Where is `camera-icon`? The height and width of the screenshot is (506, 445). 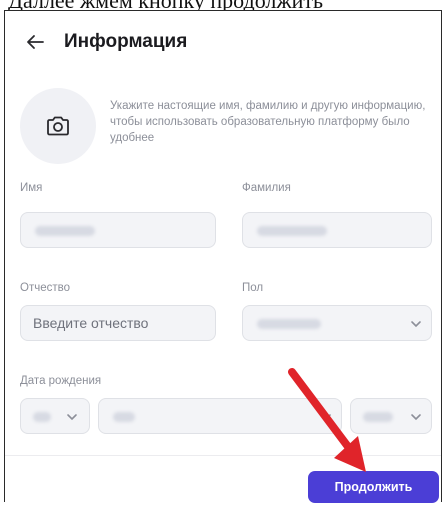
camera-icon is located at coordinates (58, 126).